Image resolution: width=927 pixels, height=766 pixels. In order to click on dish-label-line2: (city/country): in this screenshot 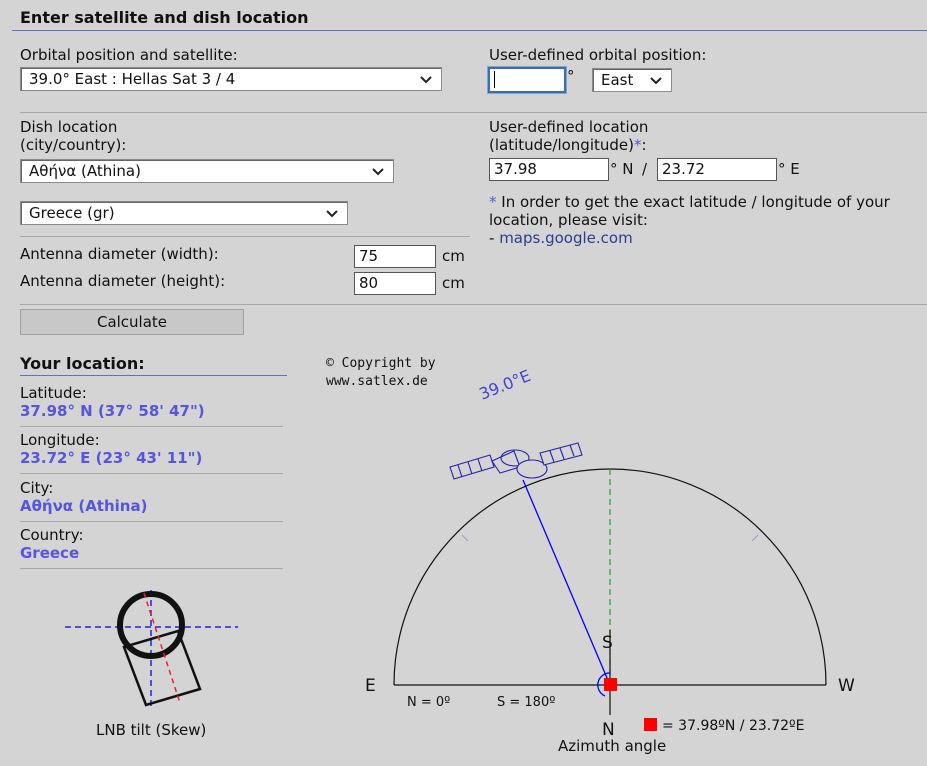, I will do `click(73, 145)`.